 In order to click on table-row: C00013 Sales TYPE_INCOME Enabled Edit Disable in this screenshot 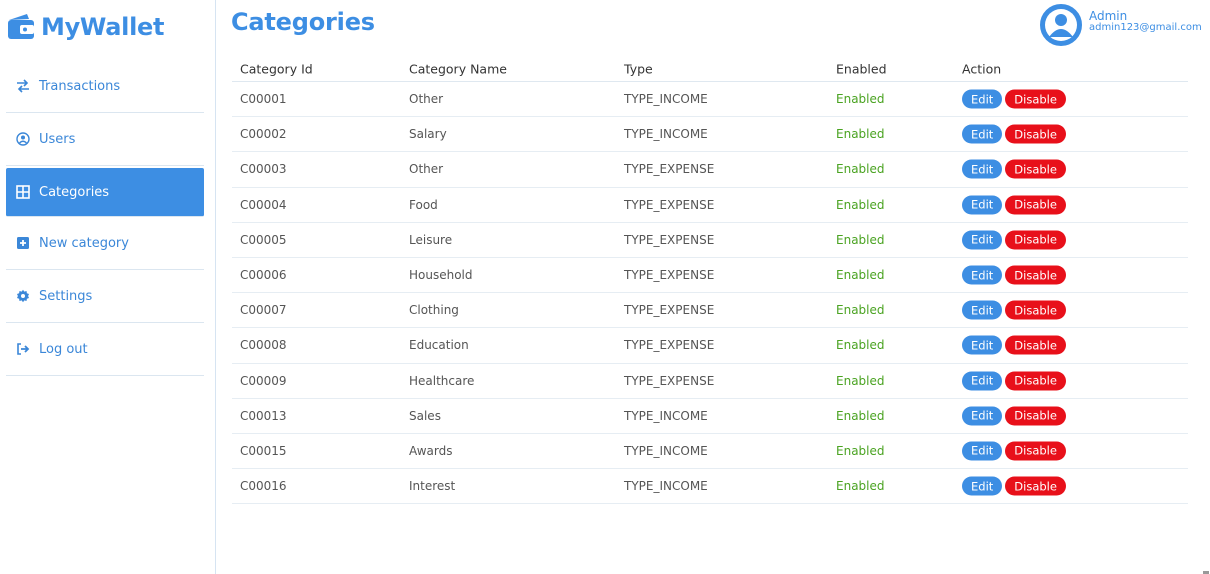, I will do `click(710, 416)`.